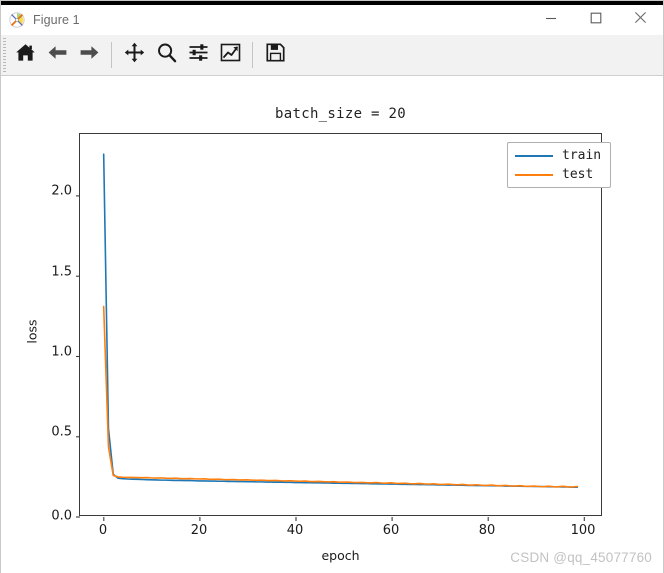 Image resolution: width=664 pixels, height=573 pixels. What do you see at coordinates (61, 191) in the screenshot?
I see `y-tick-label-4: 2.0` at bounding box center [61, 191].